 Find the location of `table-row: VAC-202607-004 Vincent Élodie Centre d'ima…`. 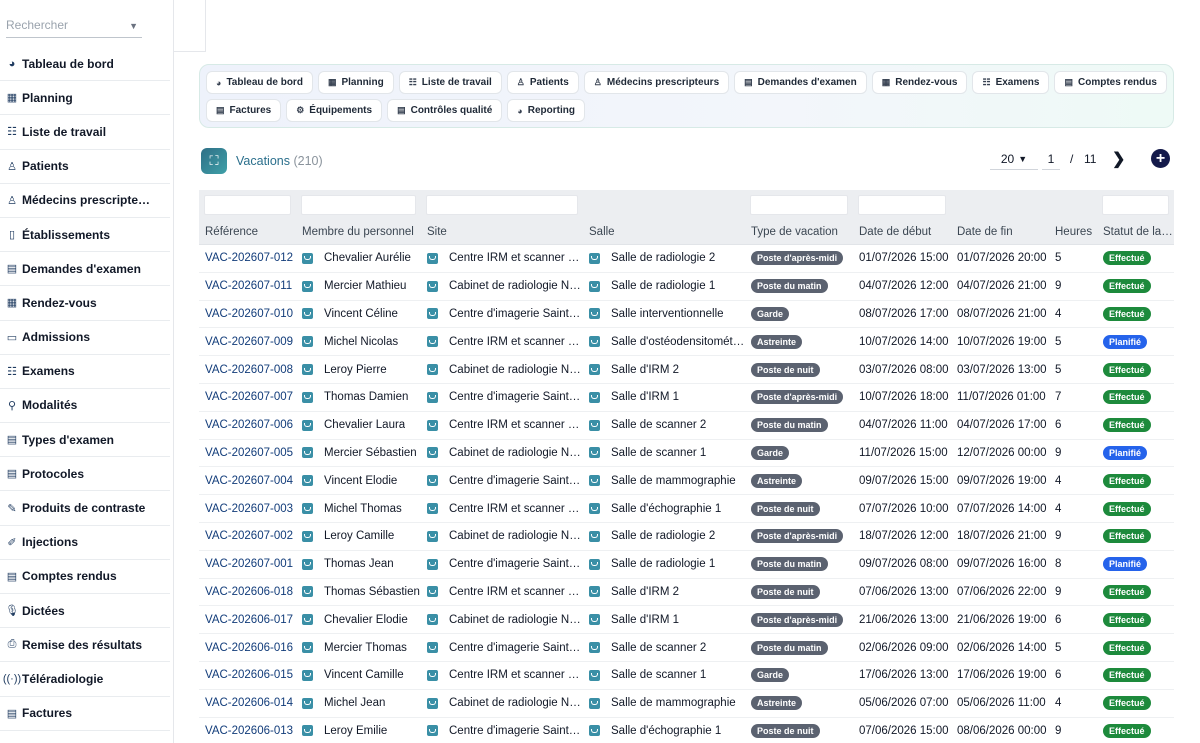

table-row: VAC-202607-004 Vincent Élodie Centre d'ima… is located at coordinates (686, 481).